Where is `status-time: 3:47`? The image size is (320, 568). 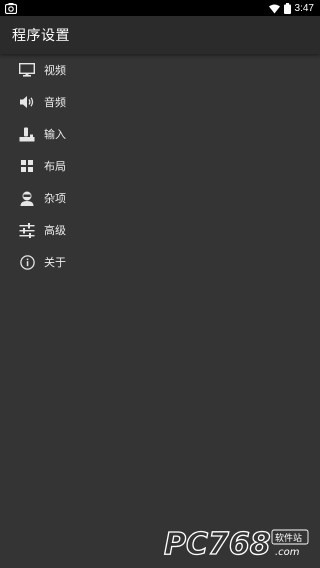
status-time: 3:47 is located at coordinates (304, 8).